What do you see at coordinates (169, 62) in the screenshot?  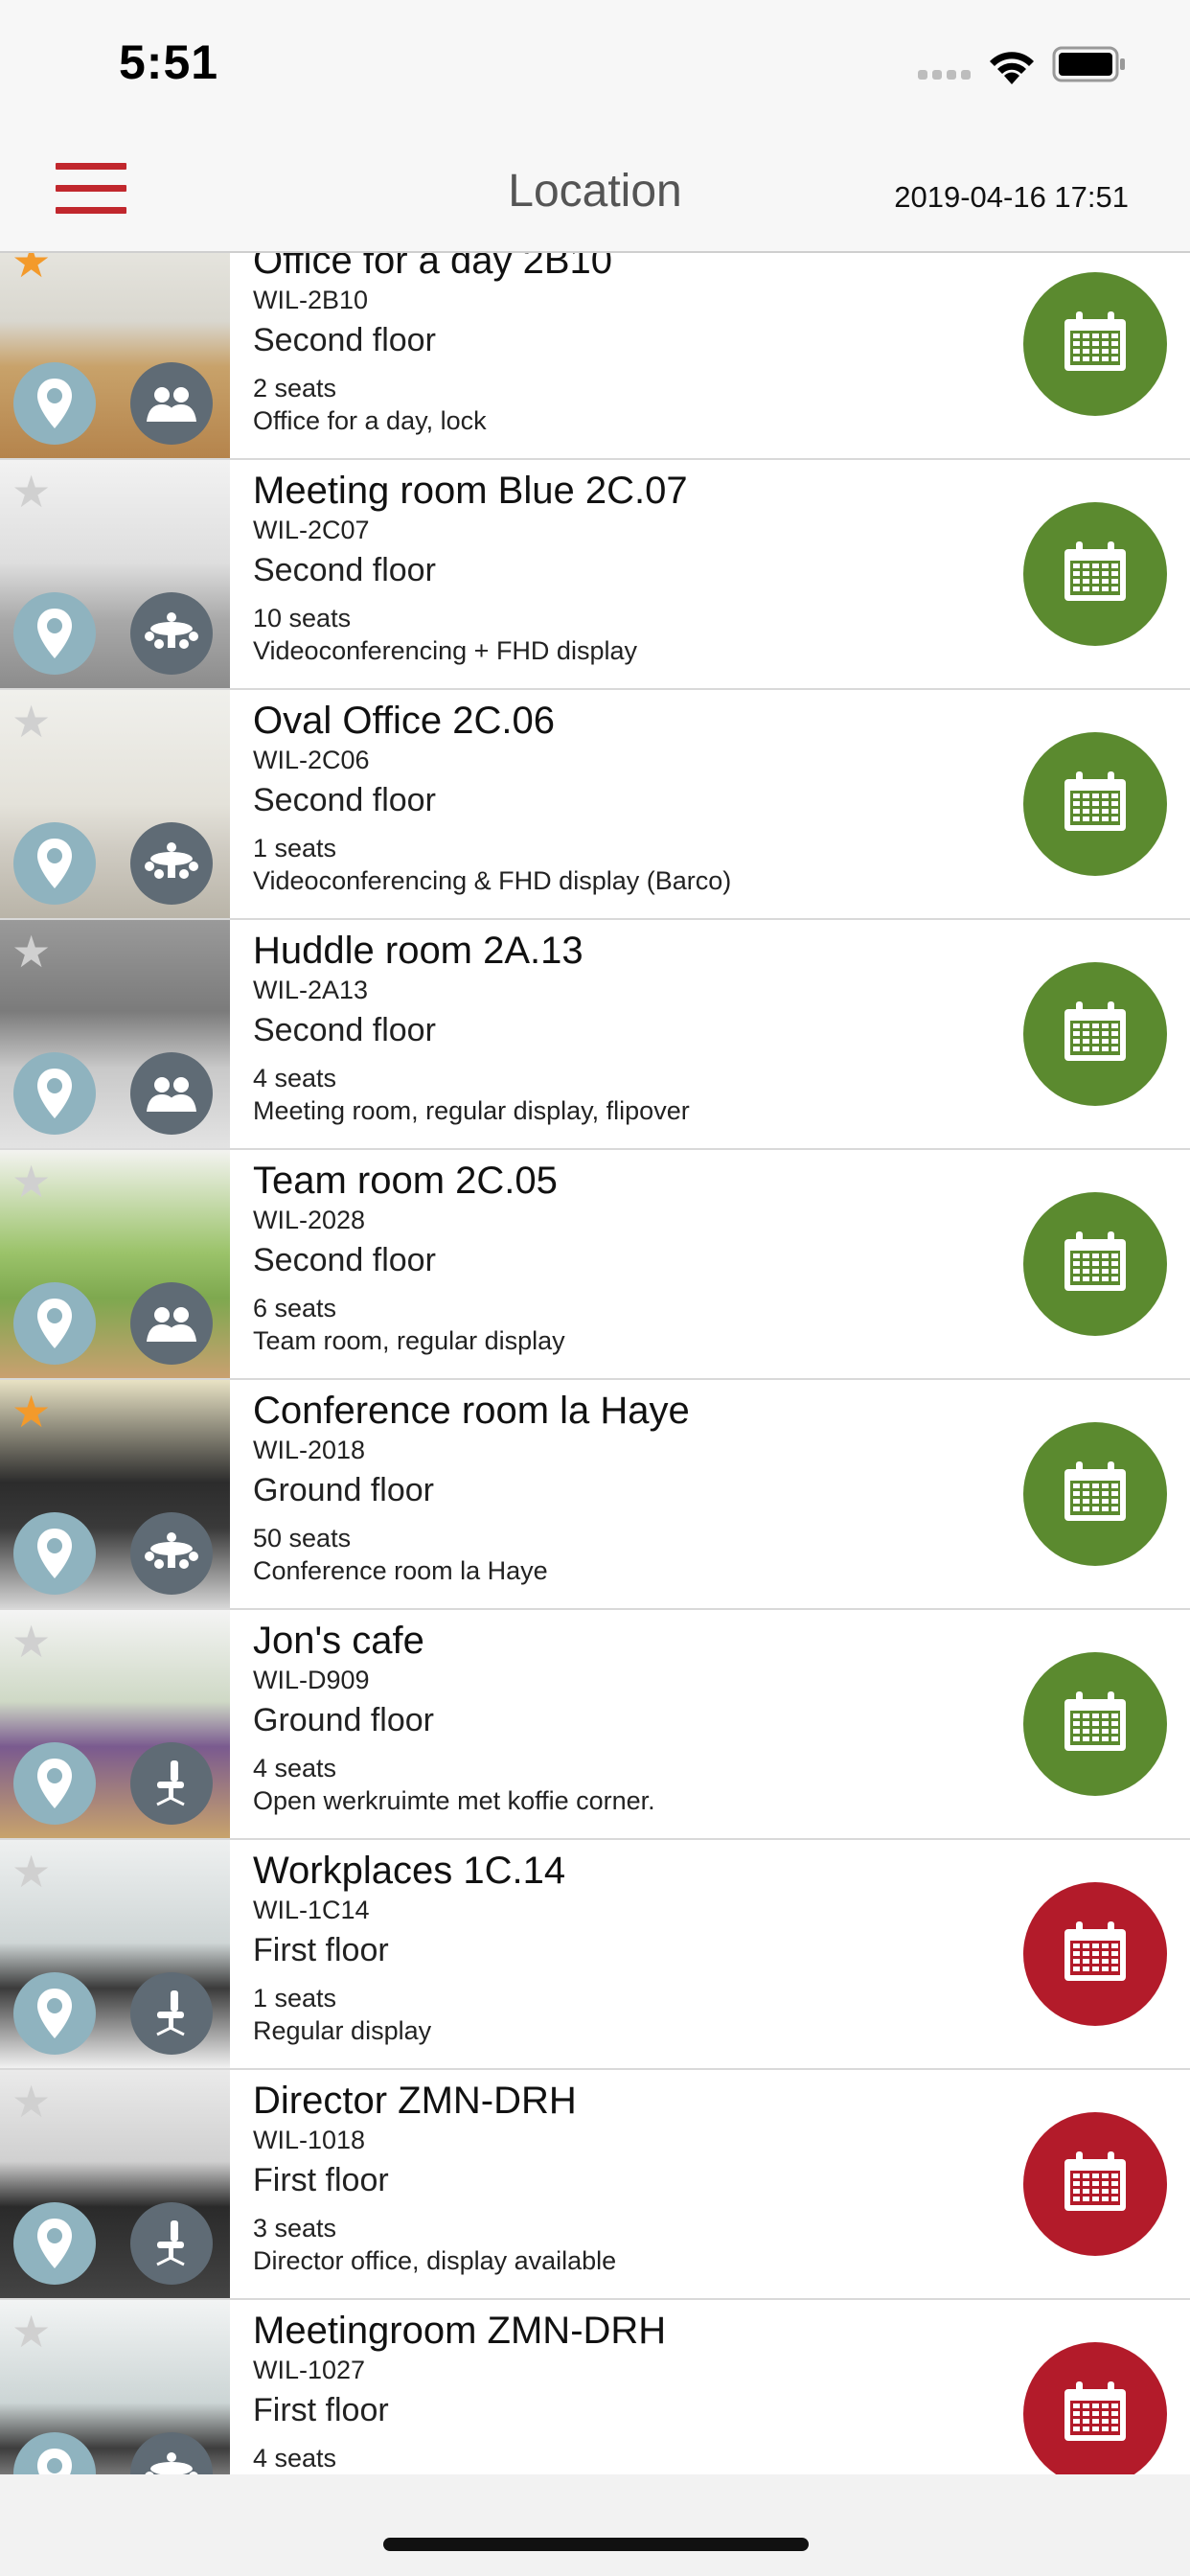 I see `status-time: 5:51` at bounding box center [169, 62].